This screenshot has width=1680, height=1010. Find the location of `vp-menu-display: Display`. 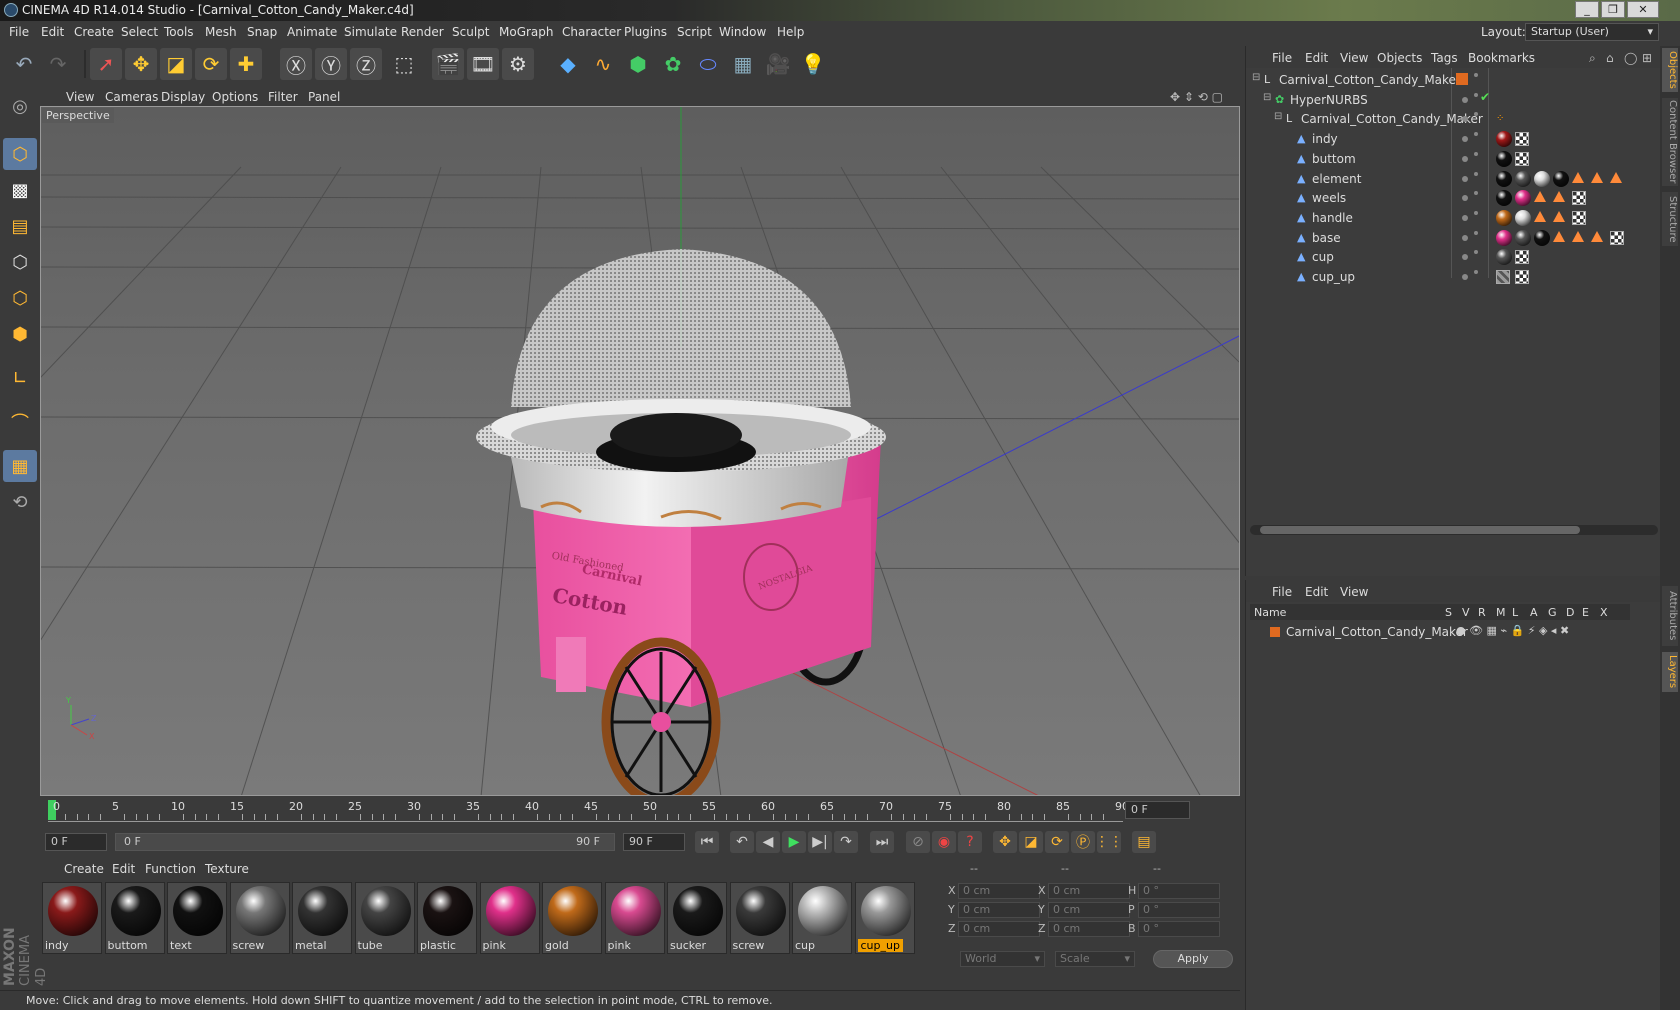

vp-menu-display: Display is located at coordinates (183, 97).